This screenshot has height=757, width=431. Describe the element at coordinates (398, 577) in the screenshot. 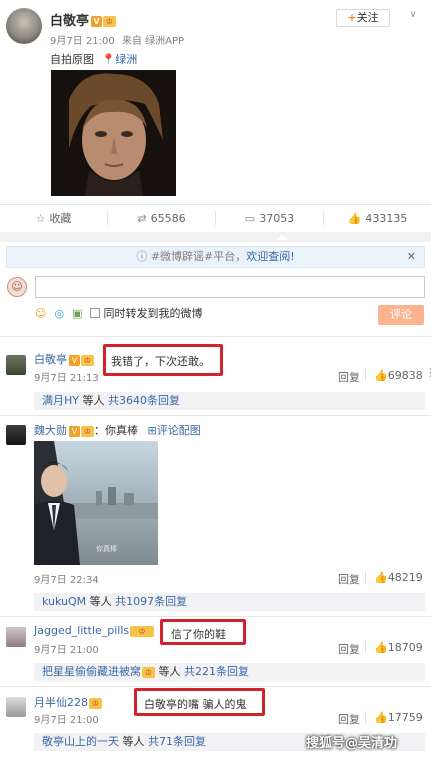

I see `comment-like-button: 👍48219` at that location.